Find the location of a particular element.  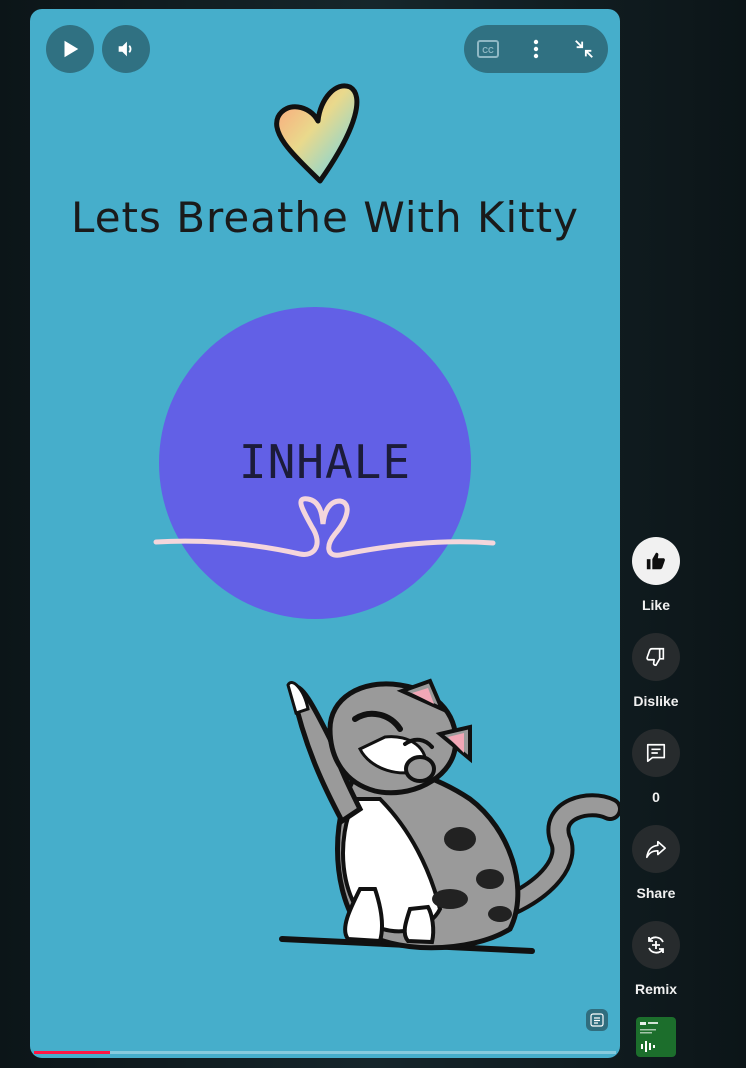

progress-fill is located at coordinates (72, 1052).